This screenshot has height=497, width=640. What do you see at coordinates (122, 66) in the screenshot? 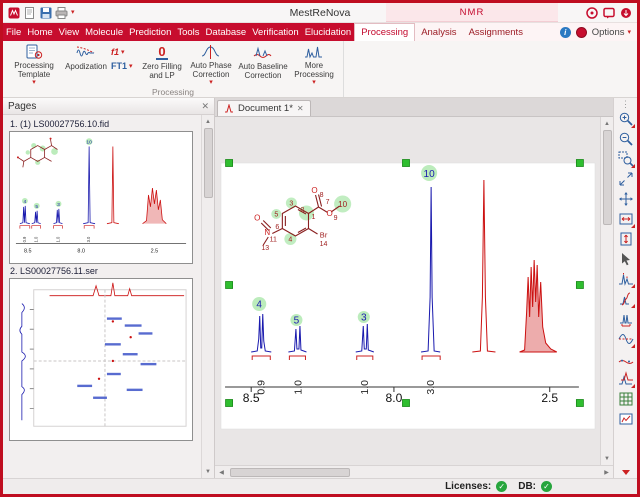
I see `ft1-button: FT1 ▾` at bounding box center [122, 66].